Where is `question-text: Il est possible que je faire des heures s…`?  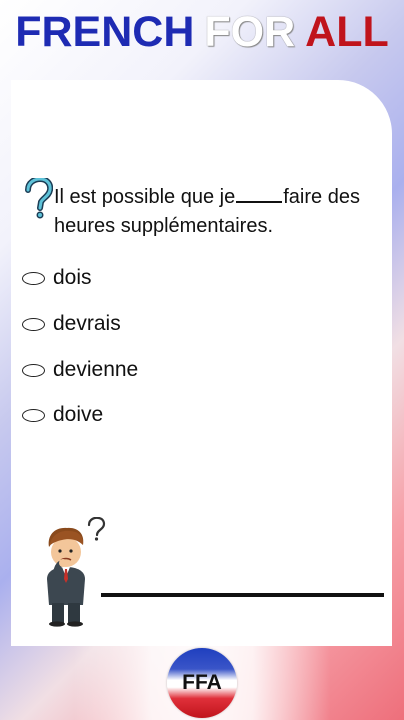 question-text: Il est possible que je faire des heures s… is located at coordinates (214, 212).